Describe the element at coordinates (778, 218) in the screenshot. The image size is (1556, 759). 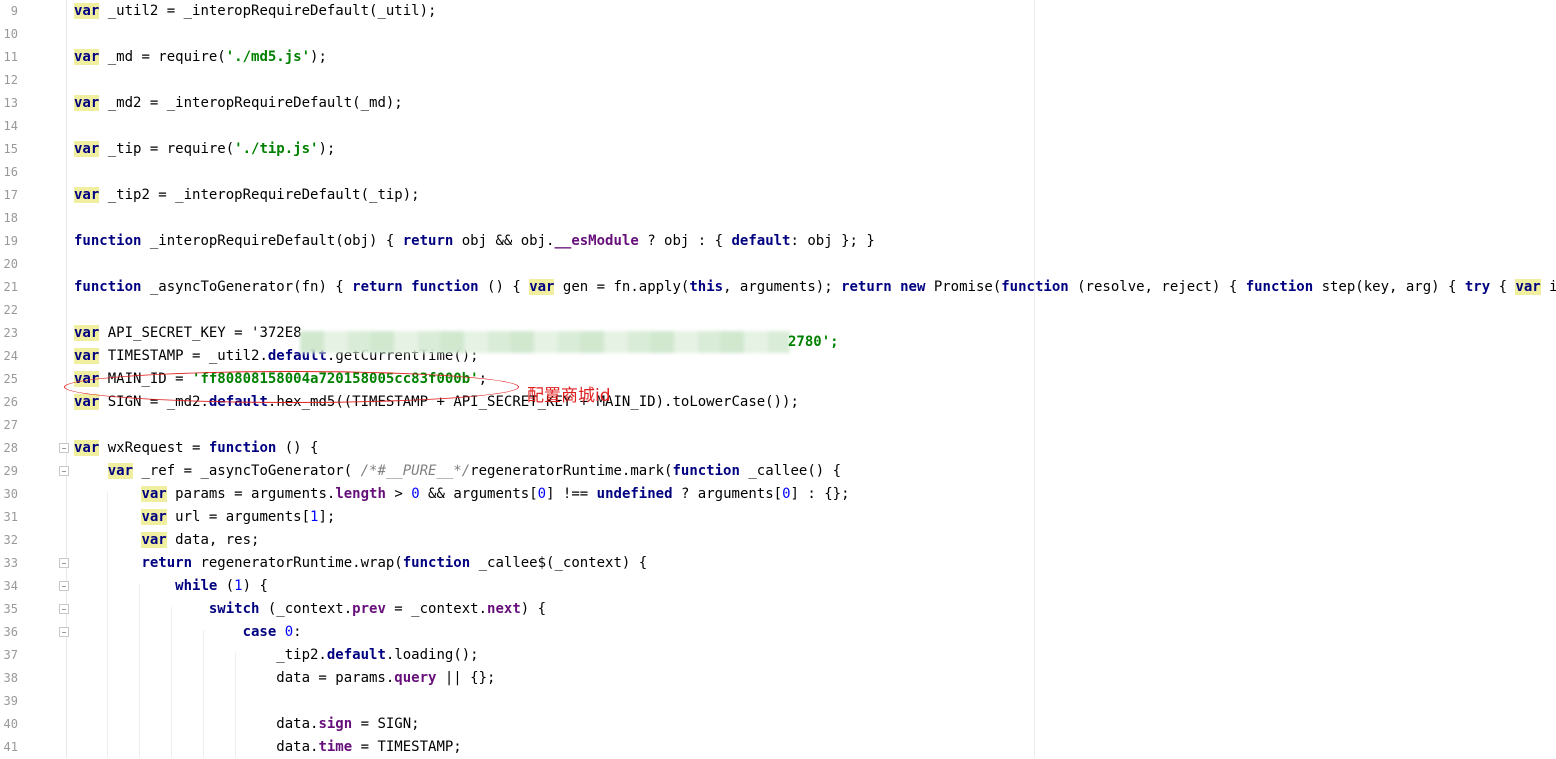
I see `code-line: 18` at that location.